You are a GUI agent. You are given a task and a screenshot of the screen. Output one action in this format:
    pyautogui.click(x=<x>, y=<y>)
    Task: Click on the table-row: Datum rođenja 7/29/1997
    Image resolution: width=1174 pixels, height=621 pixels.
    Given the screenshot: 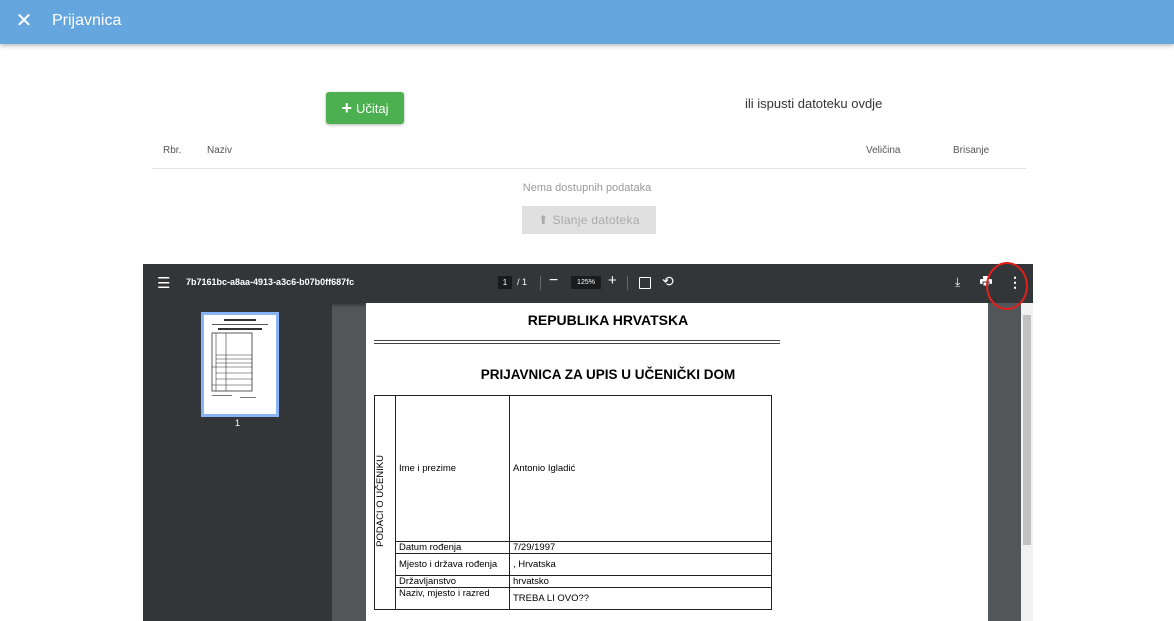 What is the action you would take?
    pyautogui.click(x=573, y=547)
    